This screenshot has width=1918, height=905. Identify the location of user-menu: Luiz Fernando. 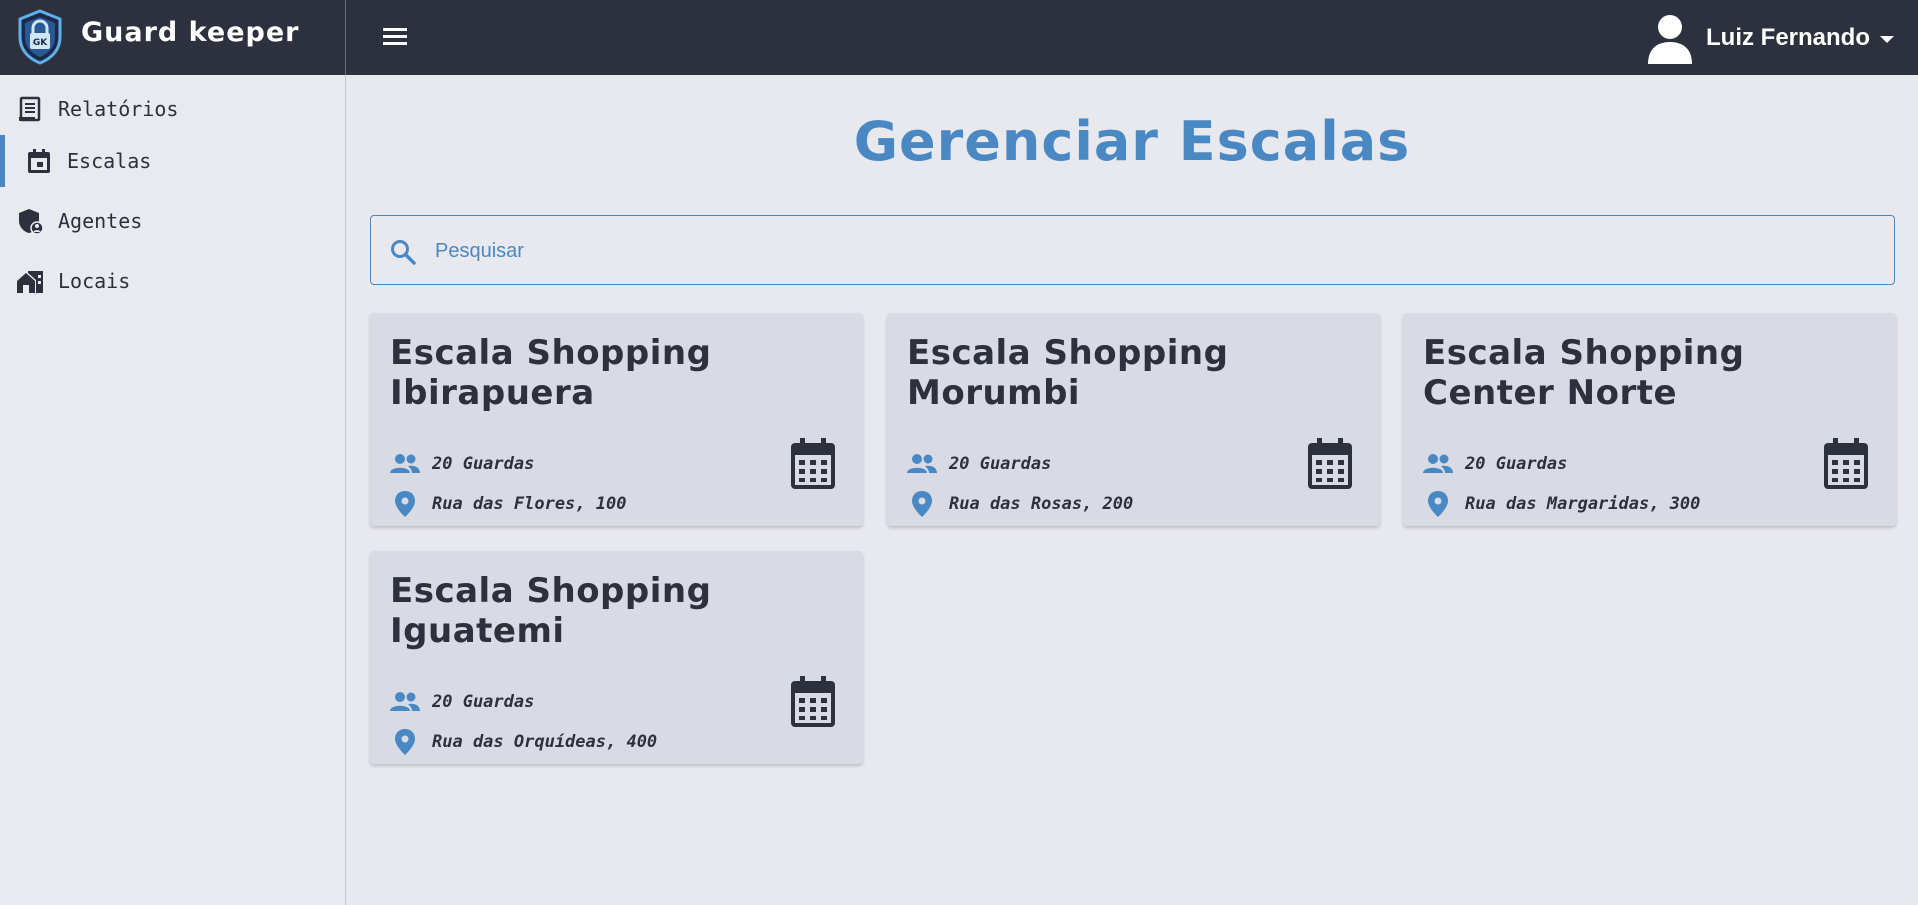
(1770, 38).